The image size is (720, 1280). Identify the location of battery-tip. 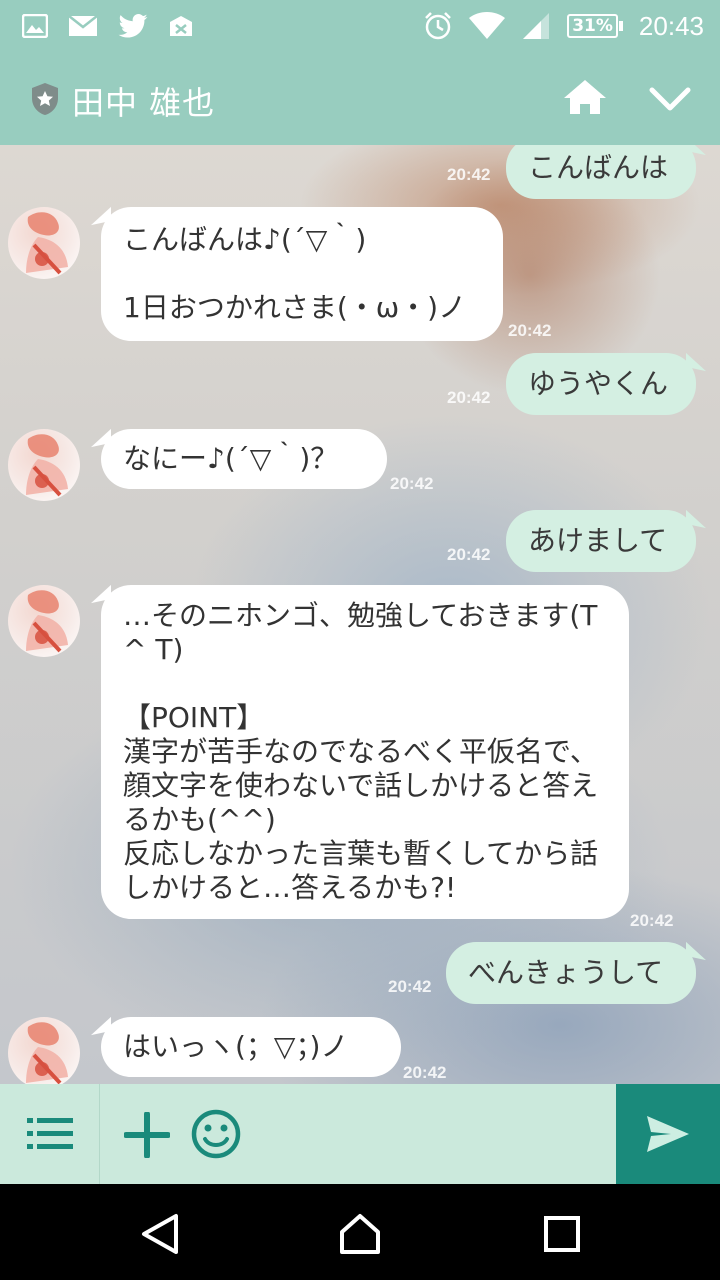
(620, 26).